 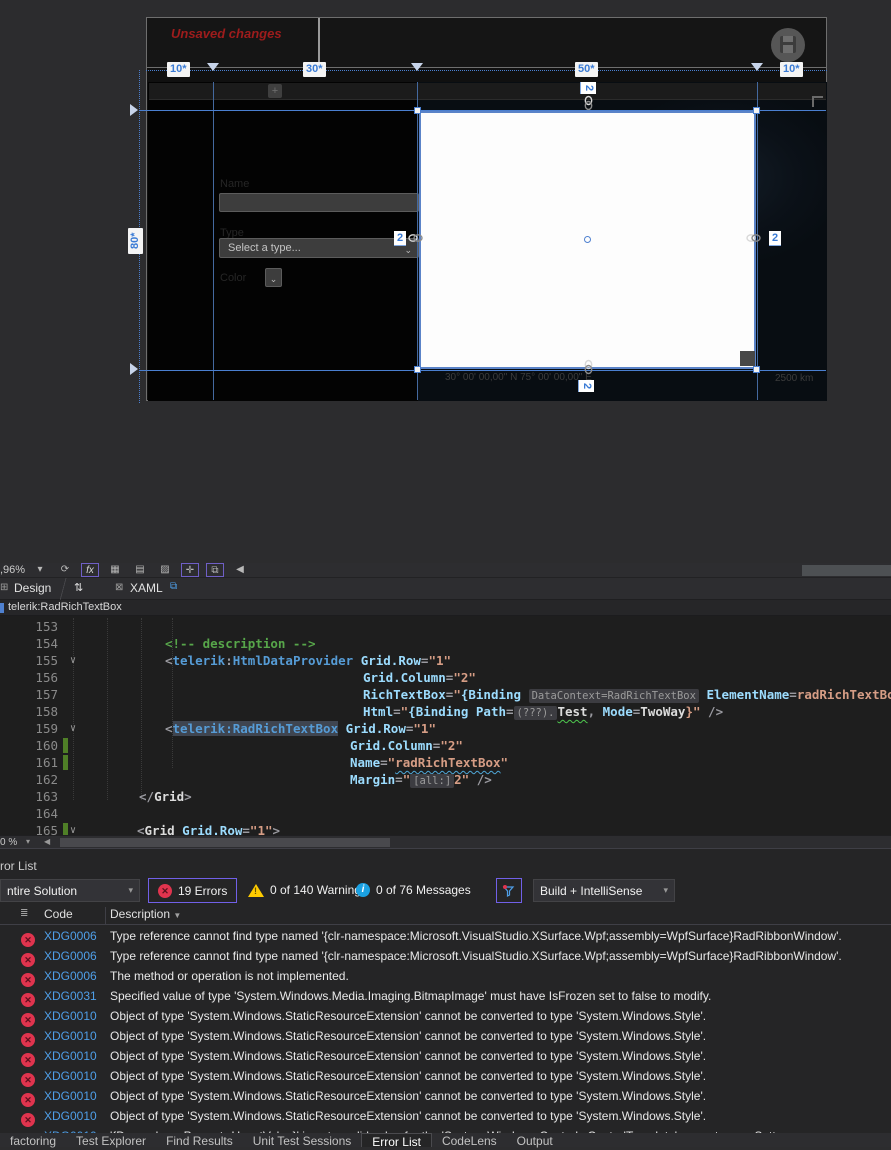 What do you see at coordinates (273, 277) in the screenshot?
I see `color-dropdown: ⌄` at bounding box center [273, 277].